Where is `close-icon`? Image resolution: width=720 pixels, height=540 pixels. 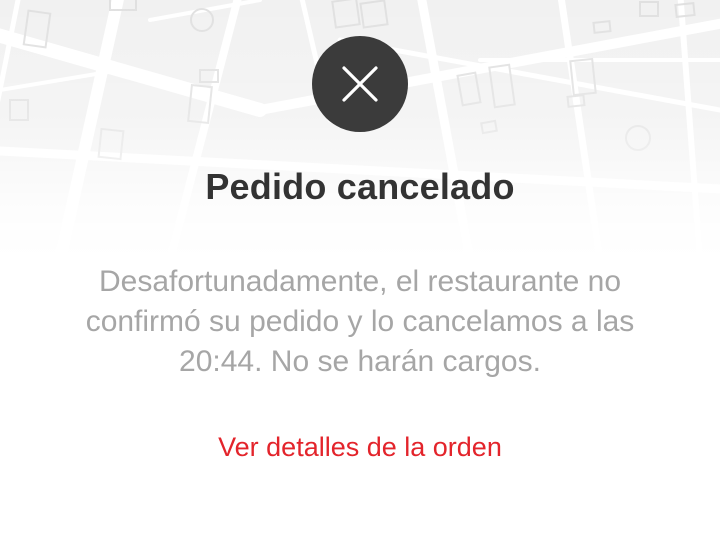
close-icon is located at coordinates (360, 84).